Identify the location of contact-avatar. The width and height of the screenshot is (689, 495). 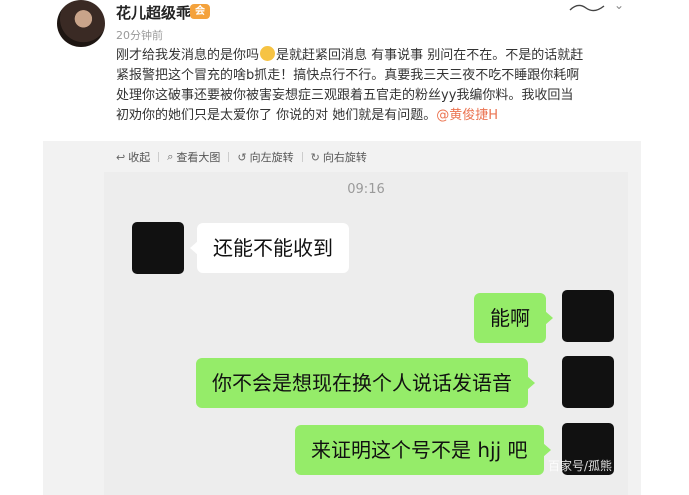
(158, 248).